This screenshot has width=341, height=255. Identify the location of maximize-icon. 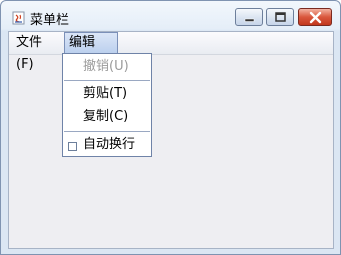
(280, 17).